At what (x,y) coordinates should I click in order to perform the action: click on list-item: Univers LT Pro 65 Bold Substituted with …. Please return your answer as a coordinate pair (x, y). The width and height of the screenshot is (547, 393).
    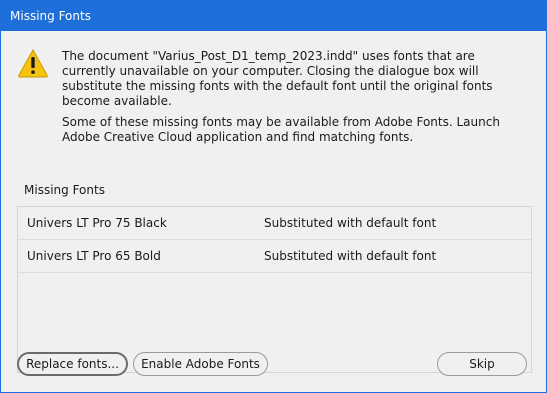
    Looking at the image, I should click on (274, 256).